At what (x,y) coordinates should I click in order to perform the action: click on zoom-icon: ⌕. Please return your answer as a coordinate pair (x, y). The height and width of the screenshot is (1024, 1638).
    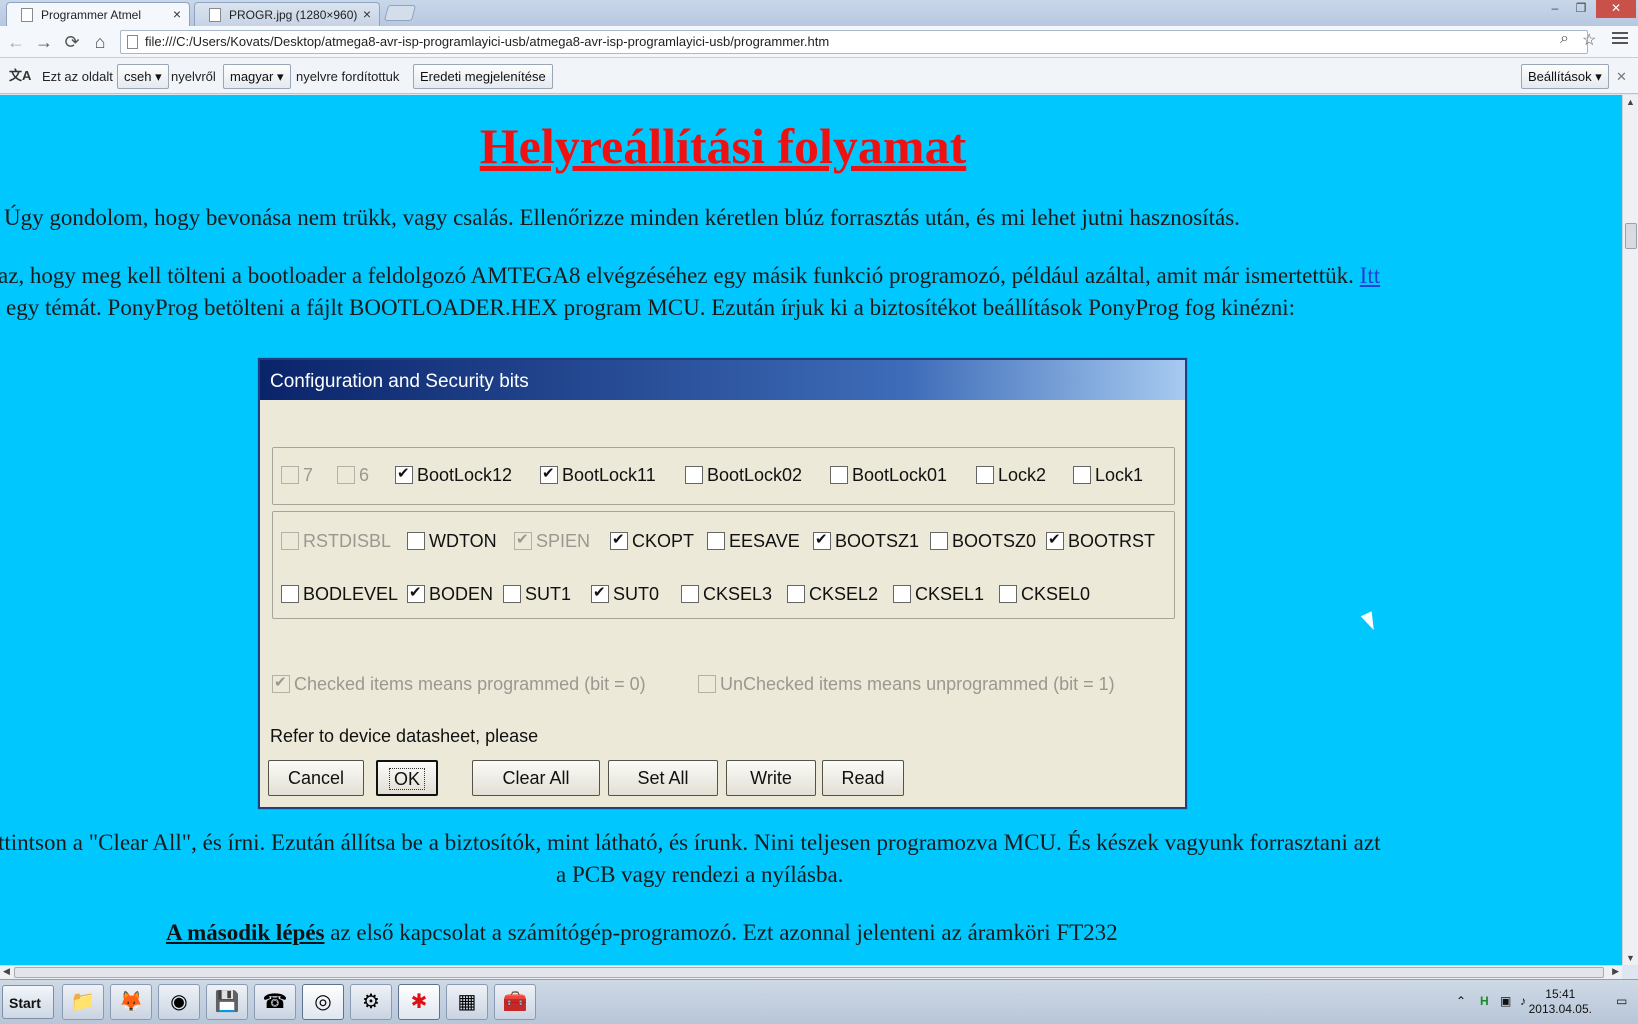
    Looking at the image, I should click on (1564, 39).